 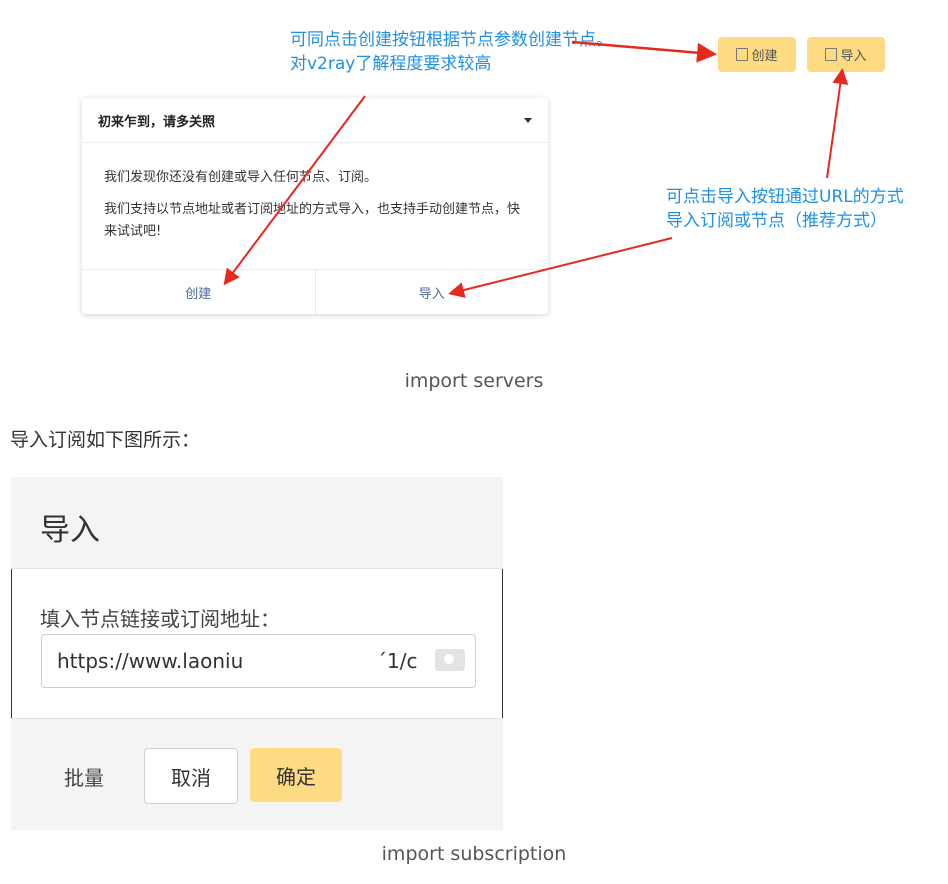 What do you see at coordinates (560, 267) in the screenshot?
I see `arrow-to-card-import` at bounding box center [560, 267].